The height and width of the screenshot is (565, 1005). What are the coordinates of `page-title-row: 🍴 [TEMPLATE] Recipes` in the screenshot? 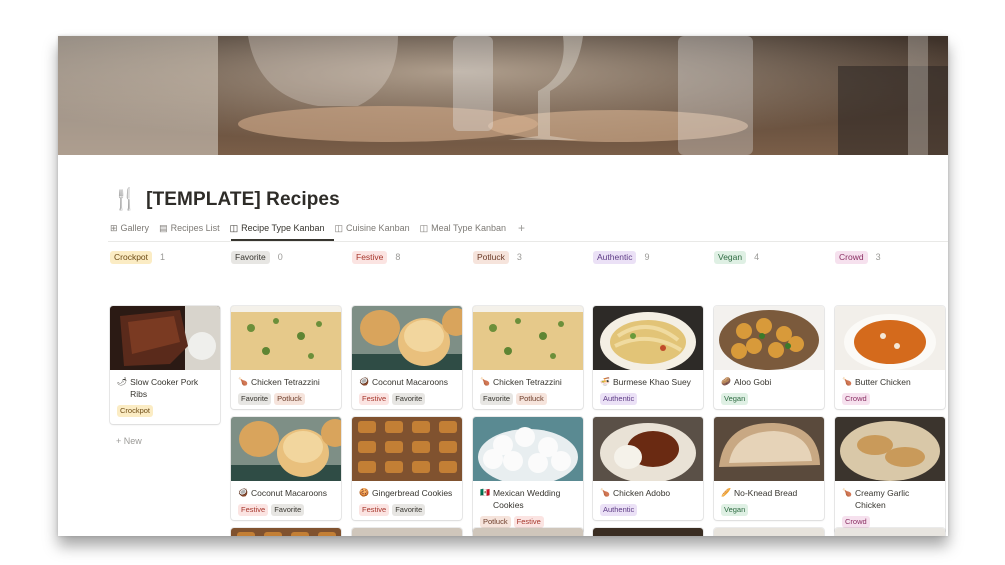 It's located at (226, 200).